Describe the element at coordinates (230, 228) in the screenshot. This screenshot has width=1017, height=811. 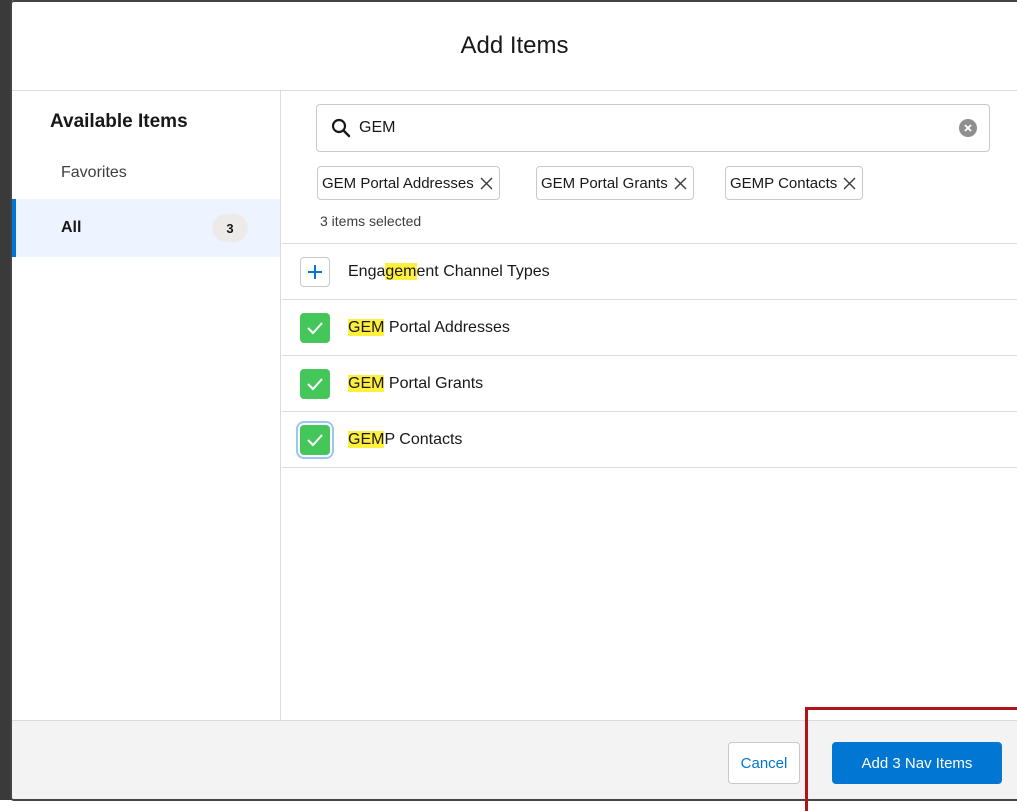
I see `count-badge: 3` at that location.